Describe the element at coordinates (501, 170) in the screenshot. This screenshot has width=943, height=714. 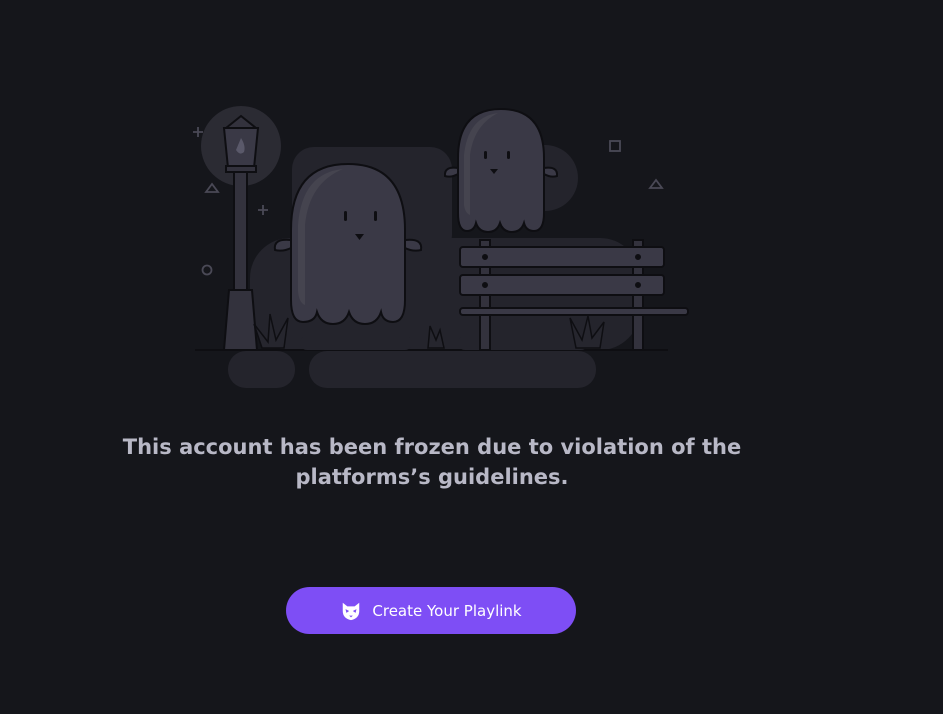
I see `ghost-small` at that location.